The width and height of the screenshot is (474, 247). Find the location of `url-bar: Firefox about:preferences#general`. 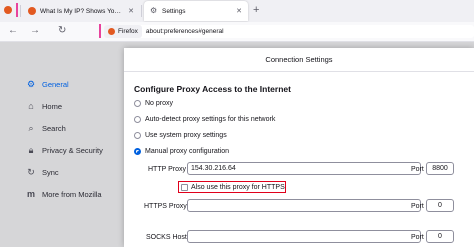

url-bar: Firefox about:preferences#general is located at coordinates (289, 31).